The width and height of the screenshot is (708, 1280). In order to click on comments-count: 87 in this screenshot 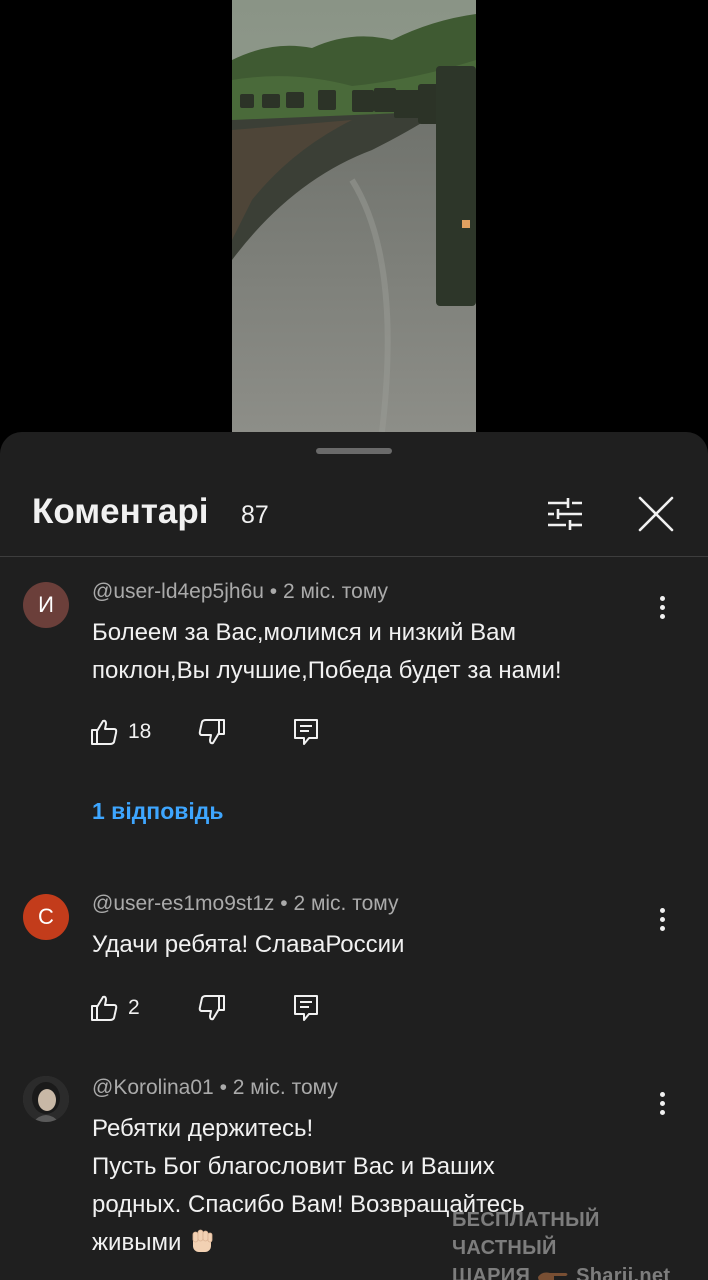, I will do `click(255, 515)`.